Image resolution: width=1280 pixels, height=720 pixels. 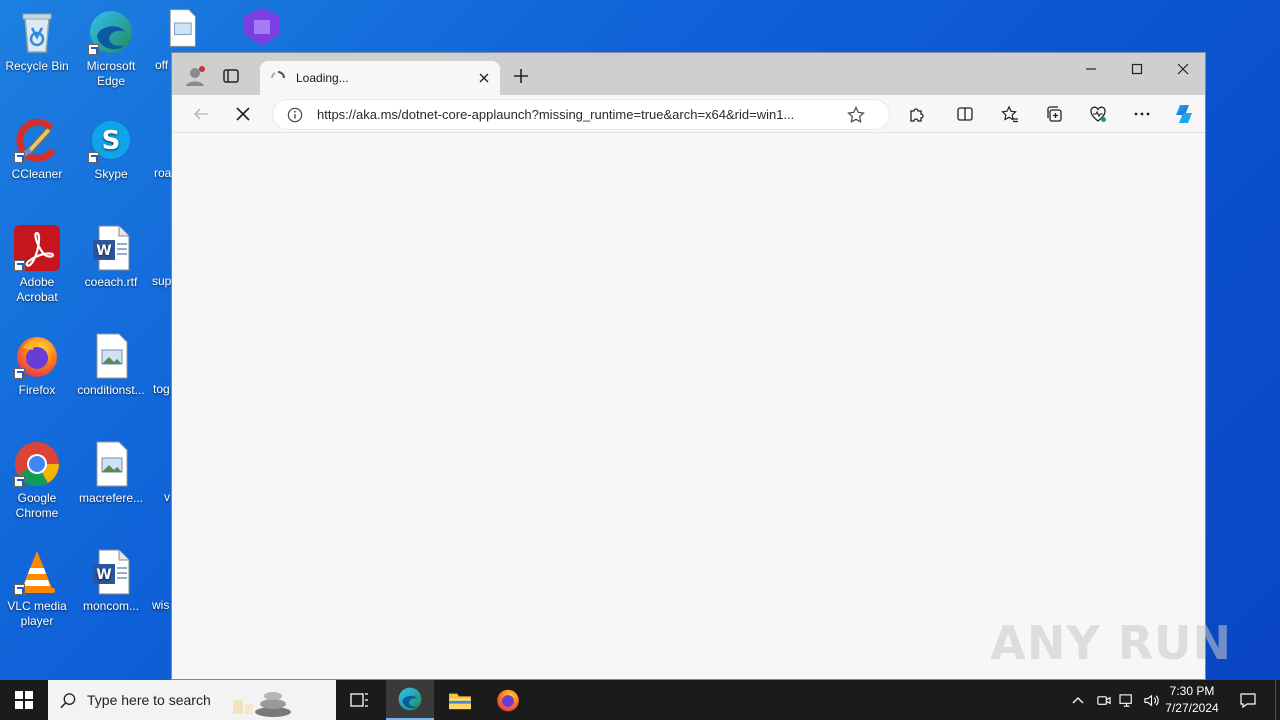 I want to click on windows-logo-icon, so click(x=24, y=700).